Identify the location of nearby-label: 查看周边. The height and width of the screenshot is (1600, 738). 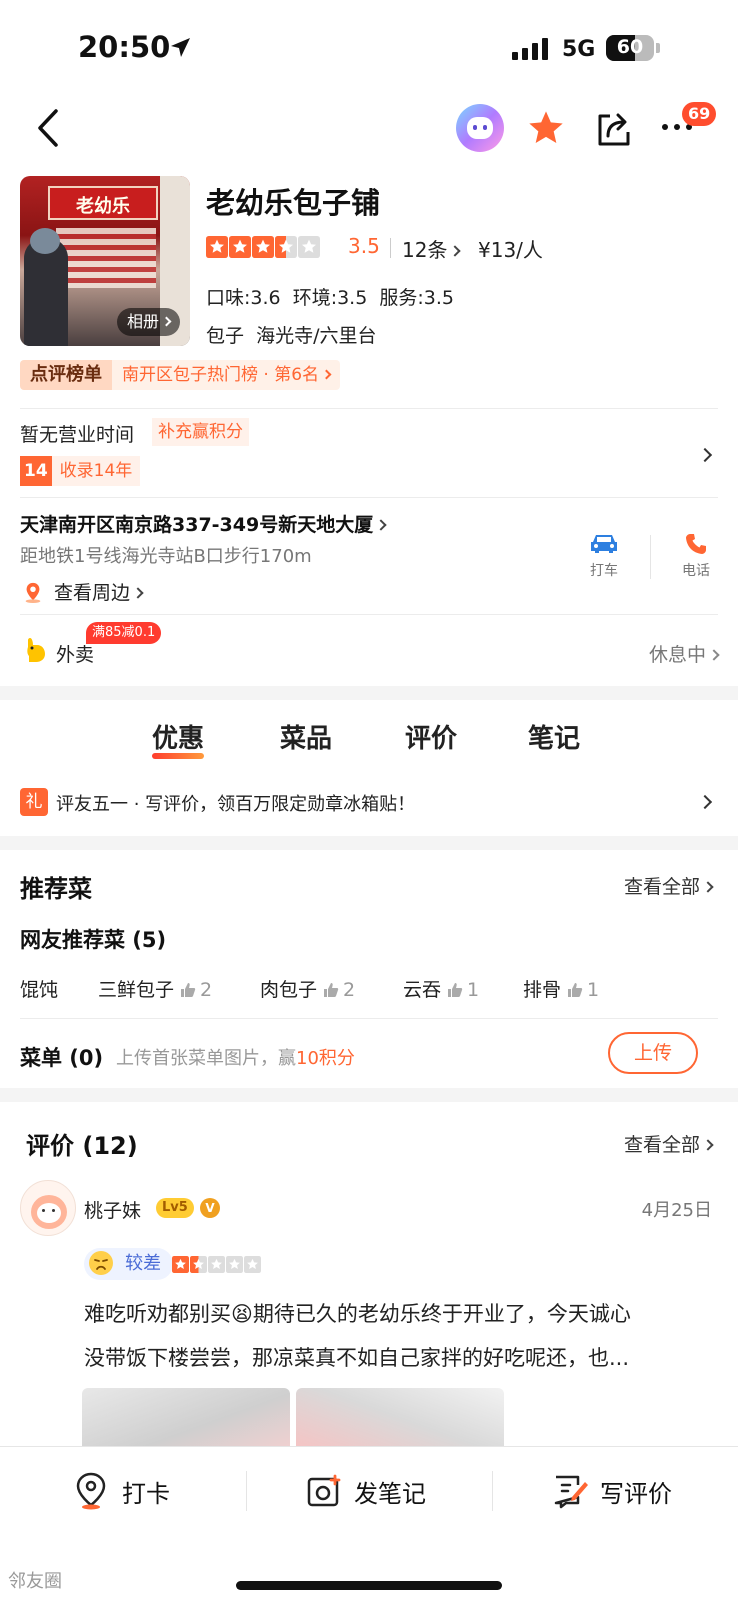
(92, 593).